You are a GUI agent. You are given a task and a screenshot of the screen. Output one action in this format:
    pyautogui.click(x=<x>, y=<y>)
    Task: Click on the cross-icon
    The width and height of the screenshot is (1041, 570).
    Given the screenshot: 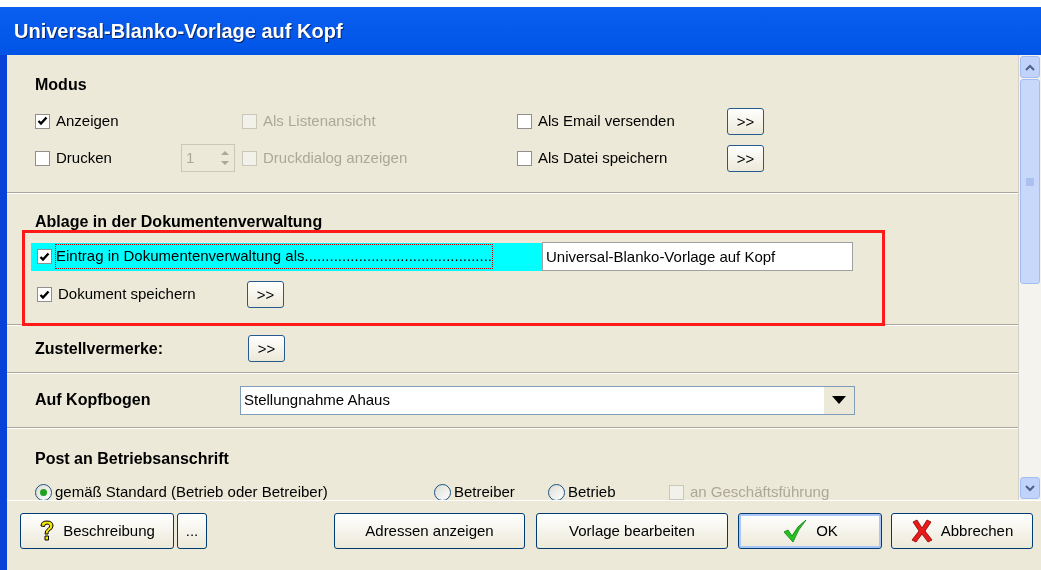 What is the action you would take?
    pyautogui.click(x=921, y=531)
    